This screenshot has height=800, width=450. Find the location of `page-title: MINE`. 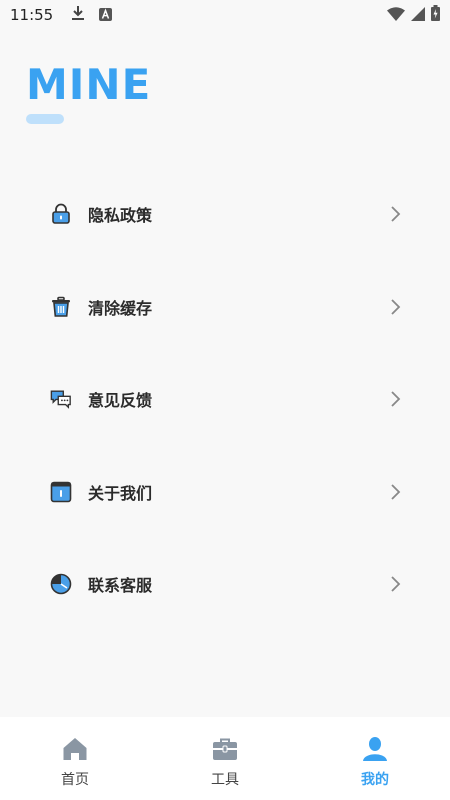

page-title: MINE is located at coordinates (89, 84).